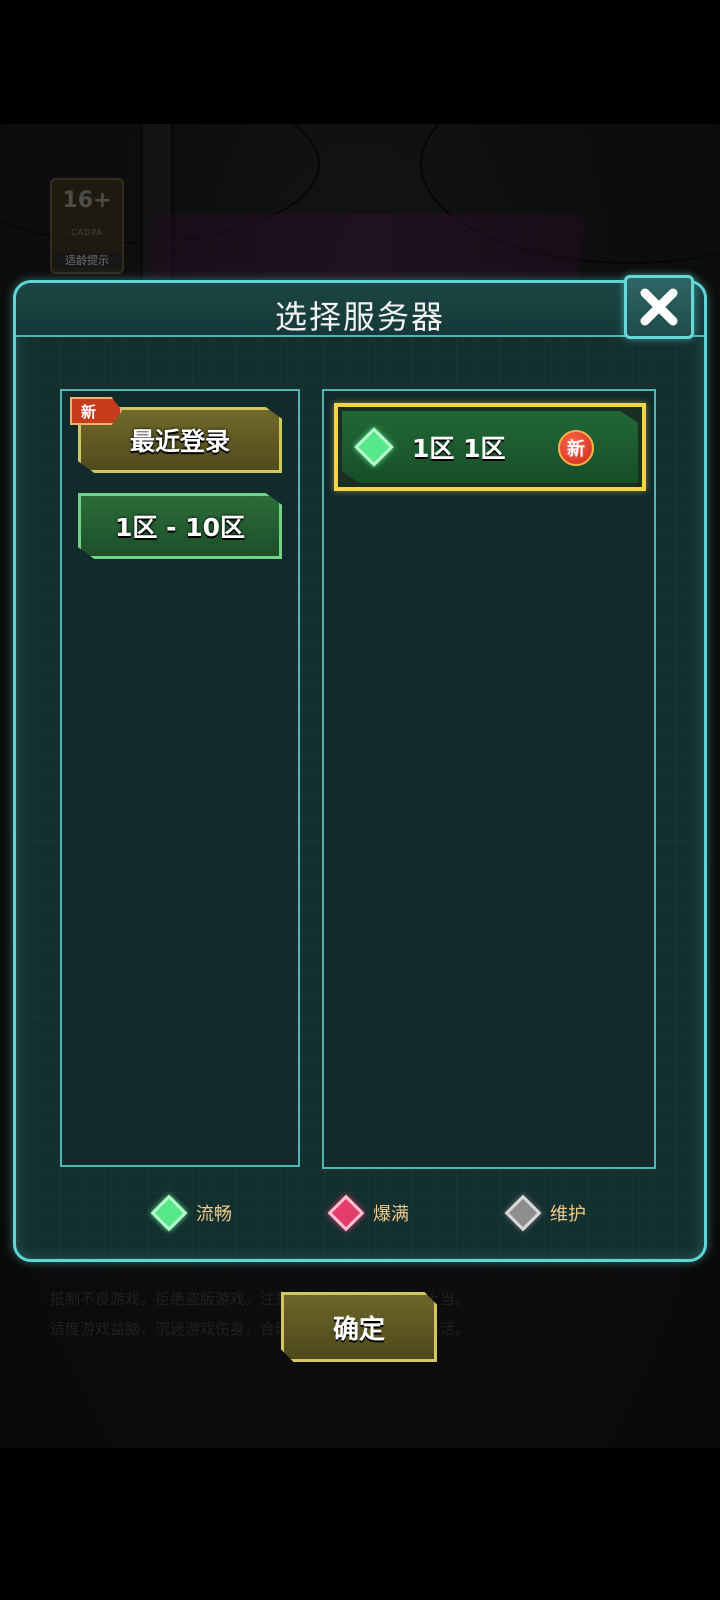 The image size is (720, 1600). What do you see at coordinates (459, 448) in the screenshot?
I see `server-name: 1区 1区` at bounding box center [459, 448].